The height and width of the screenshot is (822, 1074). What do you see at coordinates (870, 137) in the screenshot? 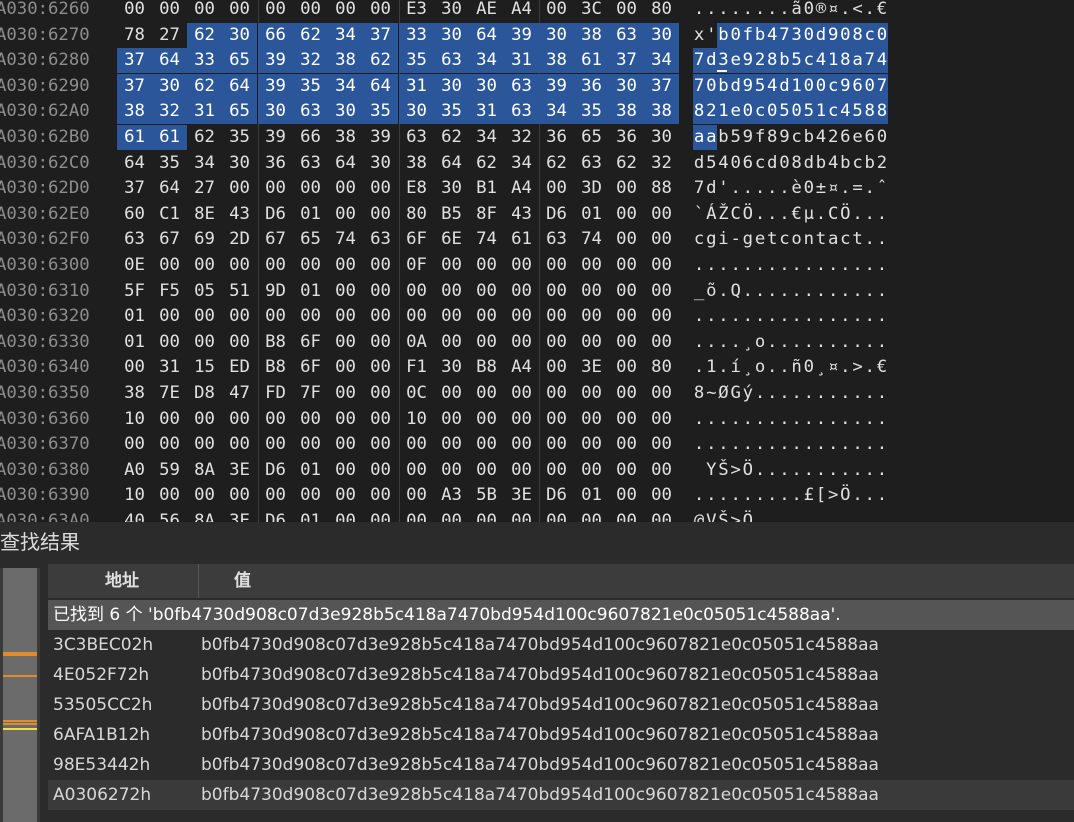
I see `ascii-char: 6` at bounding box center [870, 137].